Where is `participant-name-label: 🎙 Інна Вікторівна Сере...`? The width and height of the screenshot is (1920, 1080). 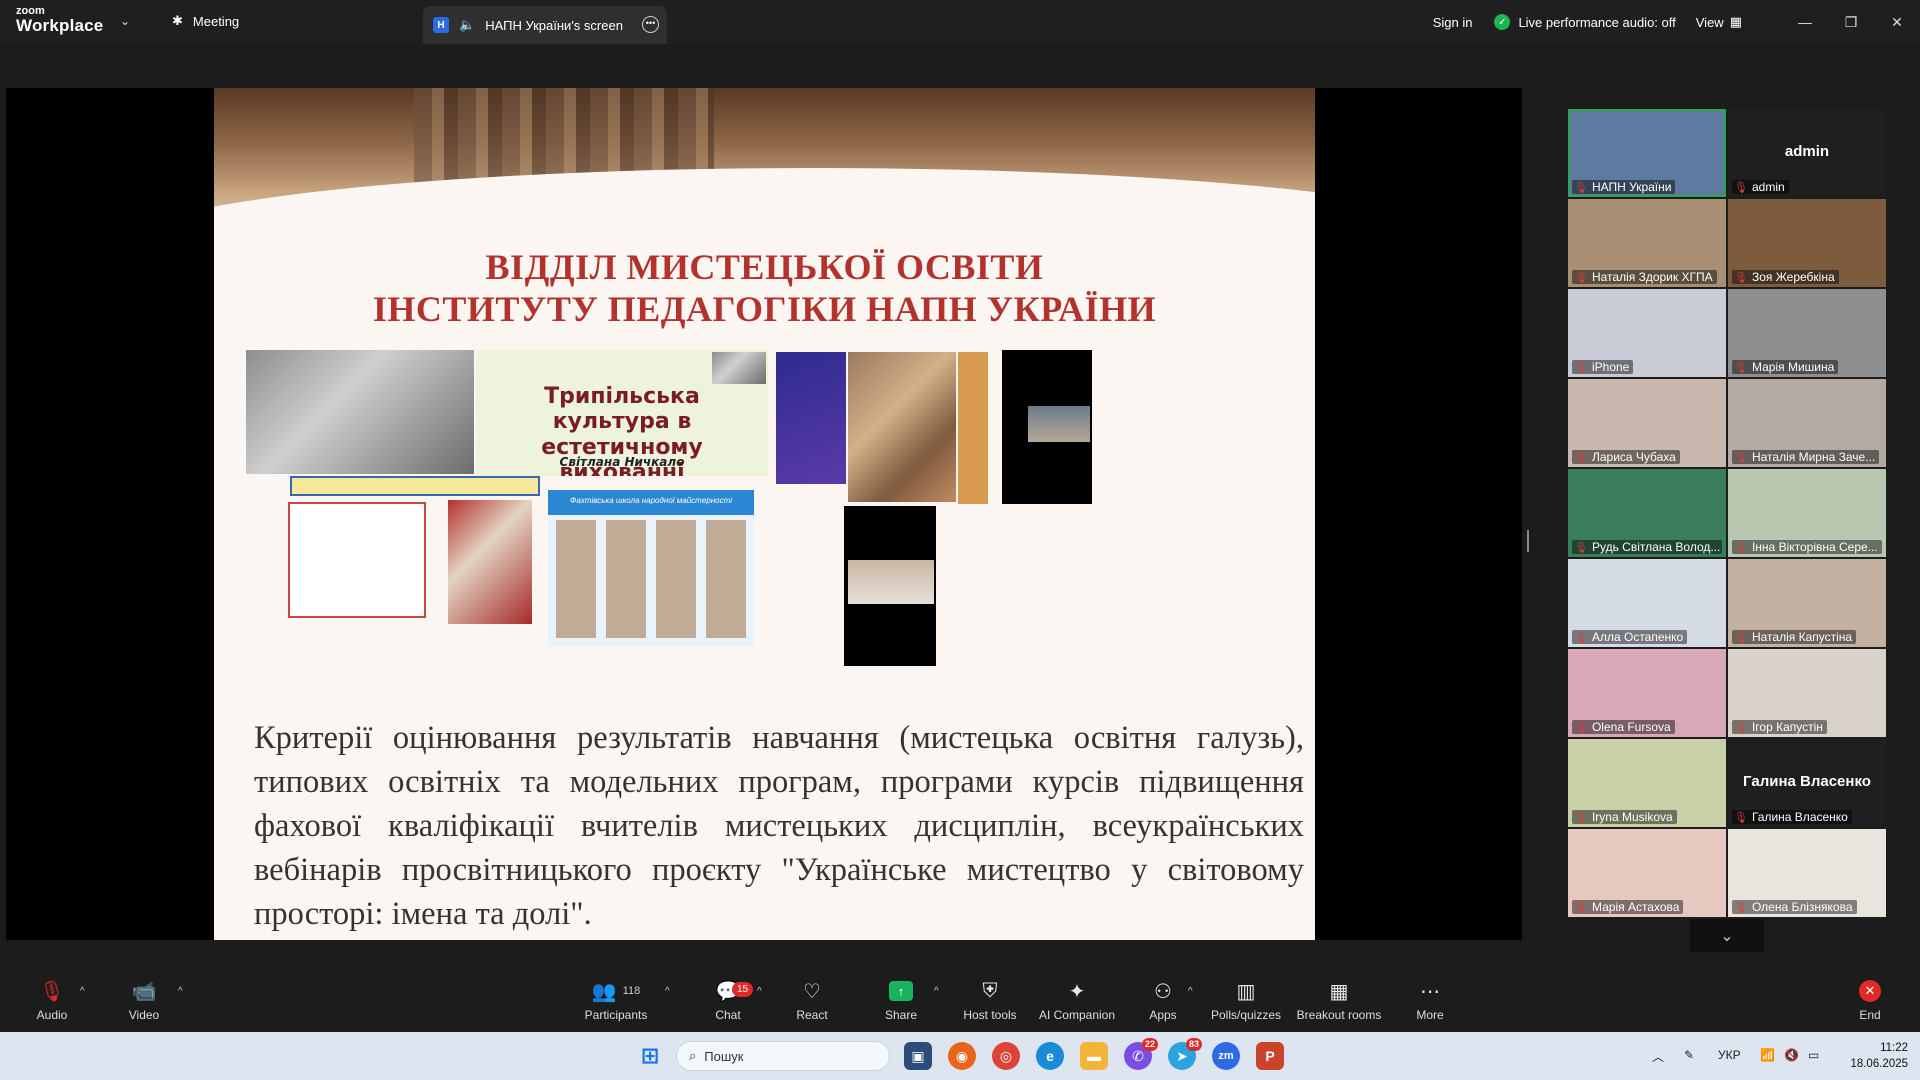 participant-name-label: 🎙 Інна Вікторівна Сере... is located at coordinates (1807, 547).